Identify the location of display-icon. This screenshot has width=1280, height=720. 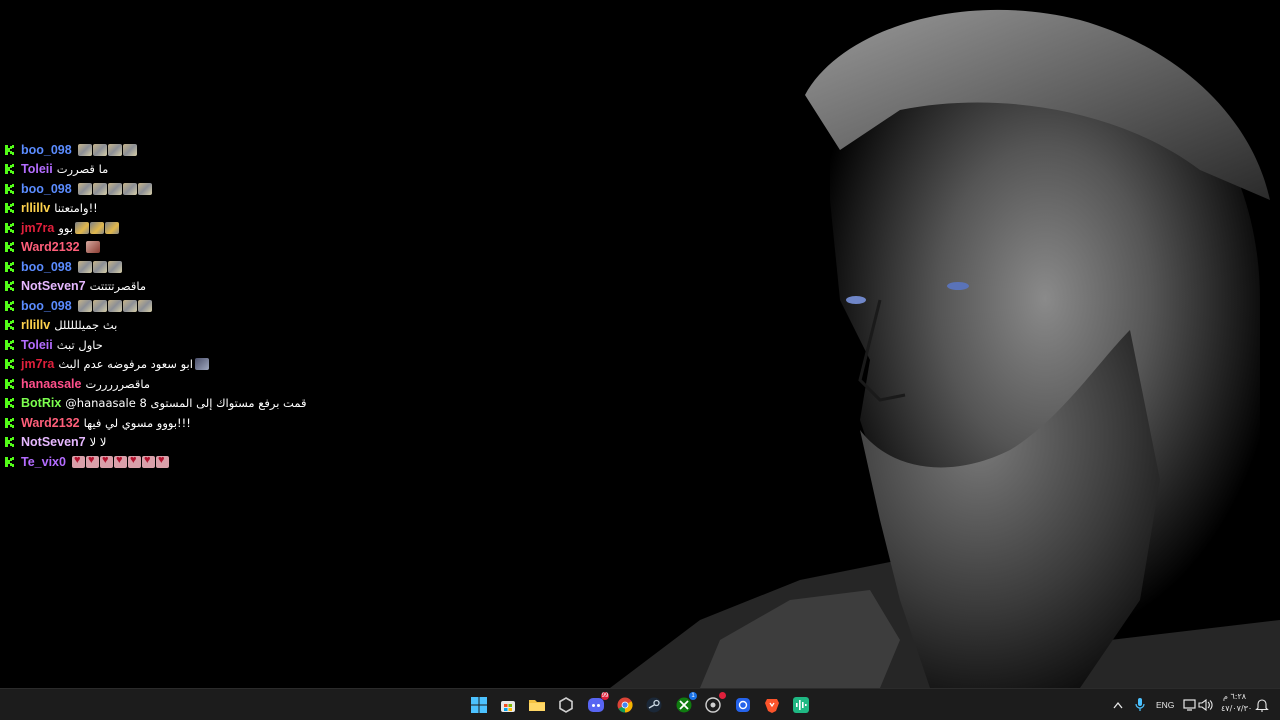
(1189, 705).